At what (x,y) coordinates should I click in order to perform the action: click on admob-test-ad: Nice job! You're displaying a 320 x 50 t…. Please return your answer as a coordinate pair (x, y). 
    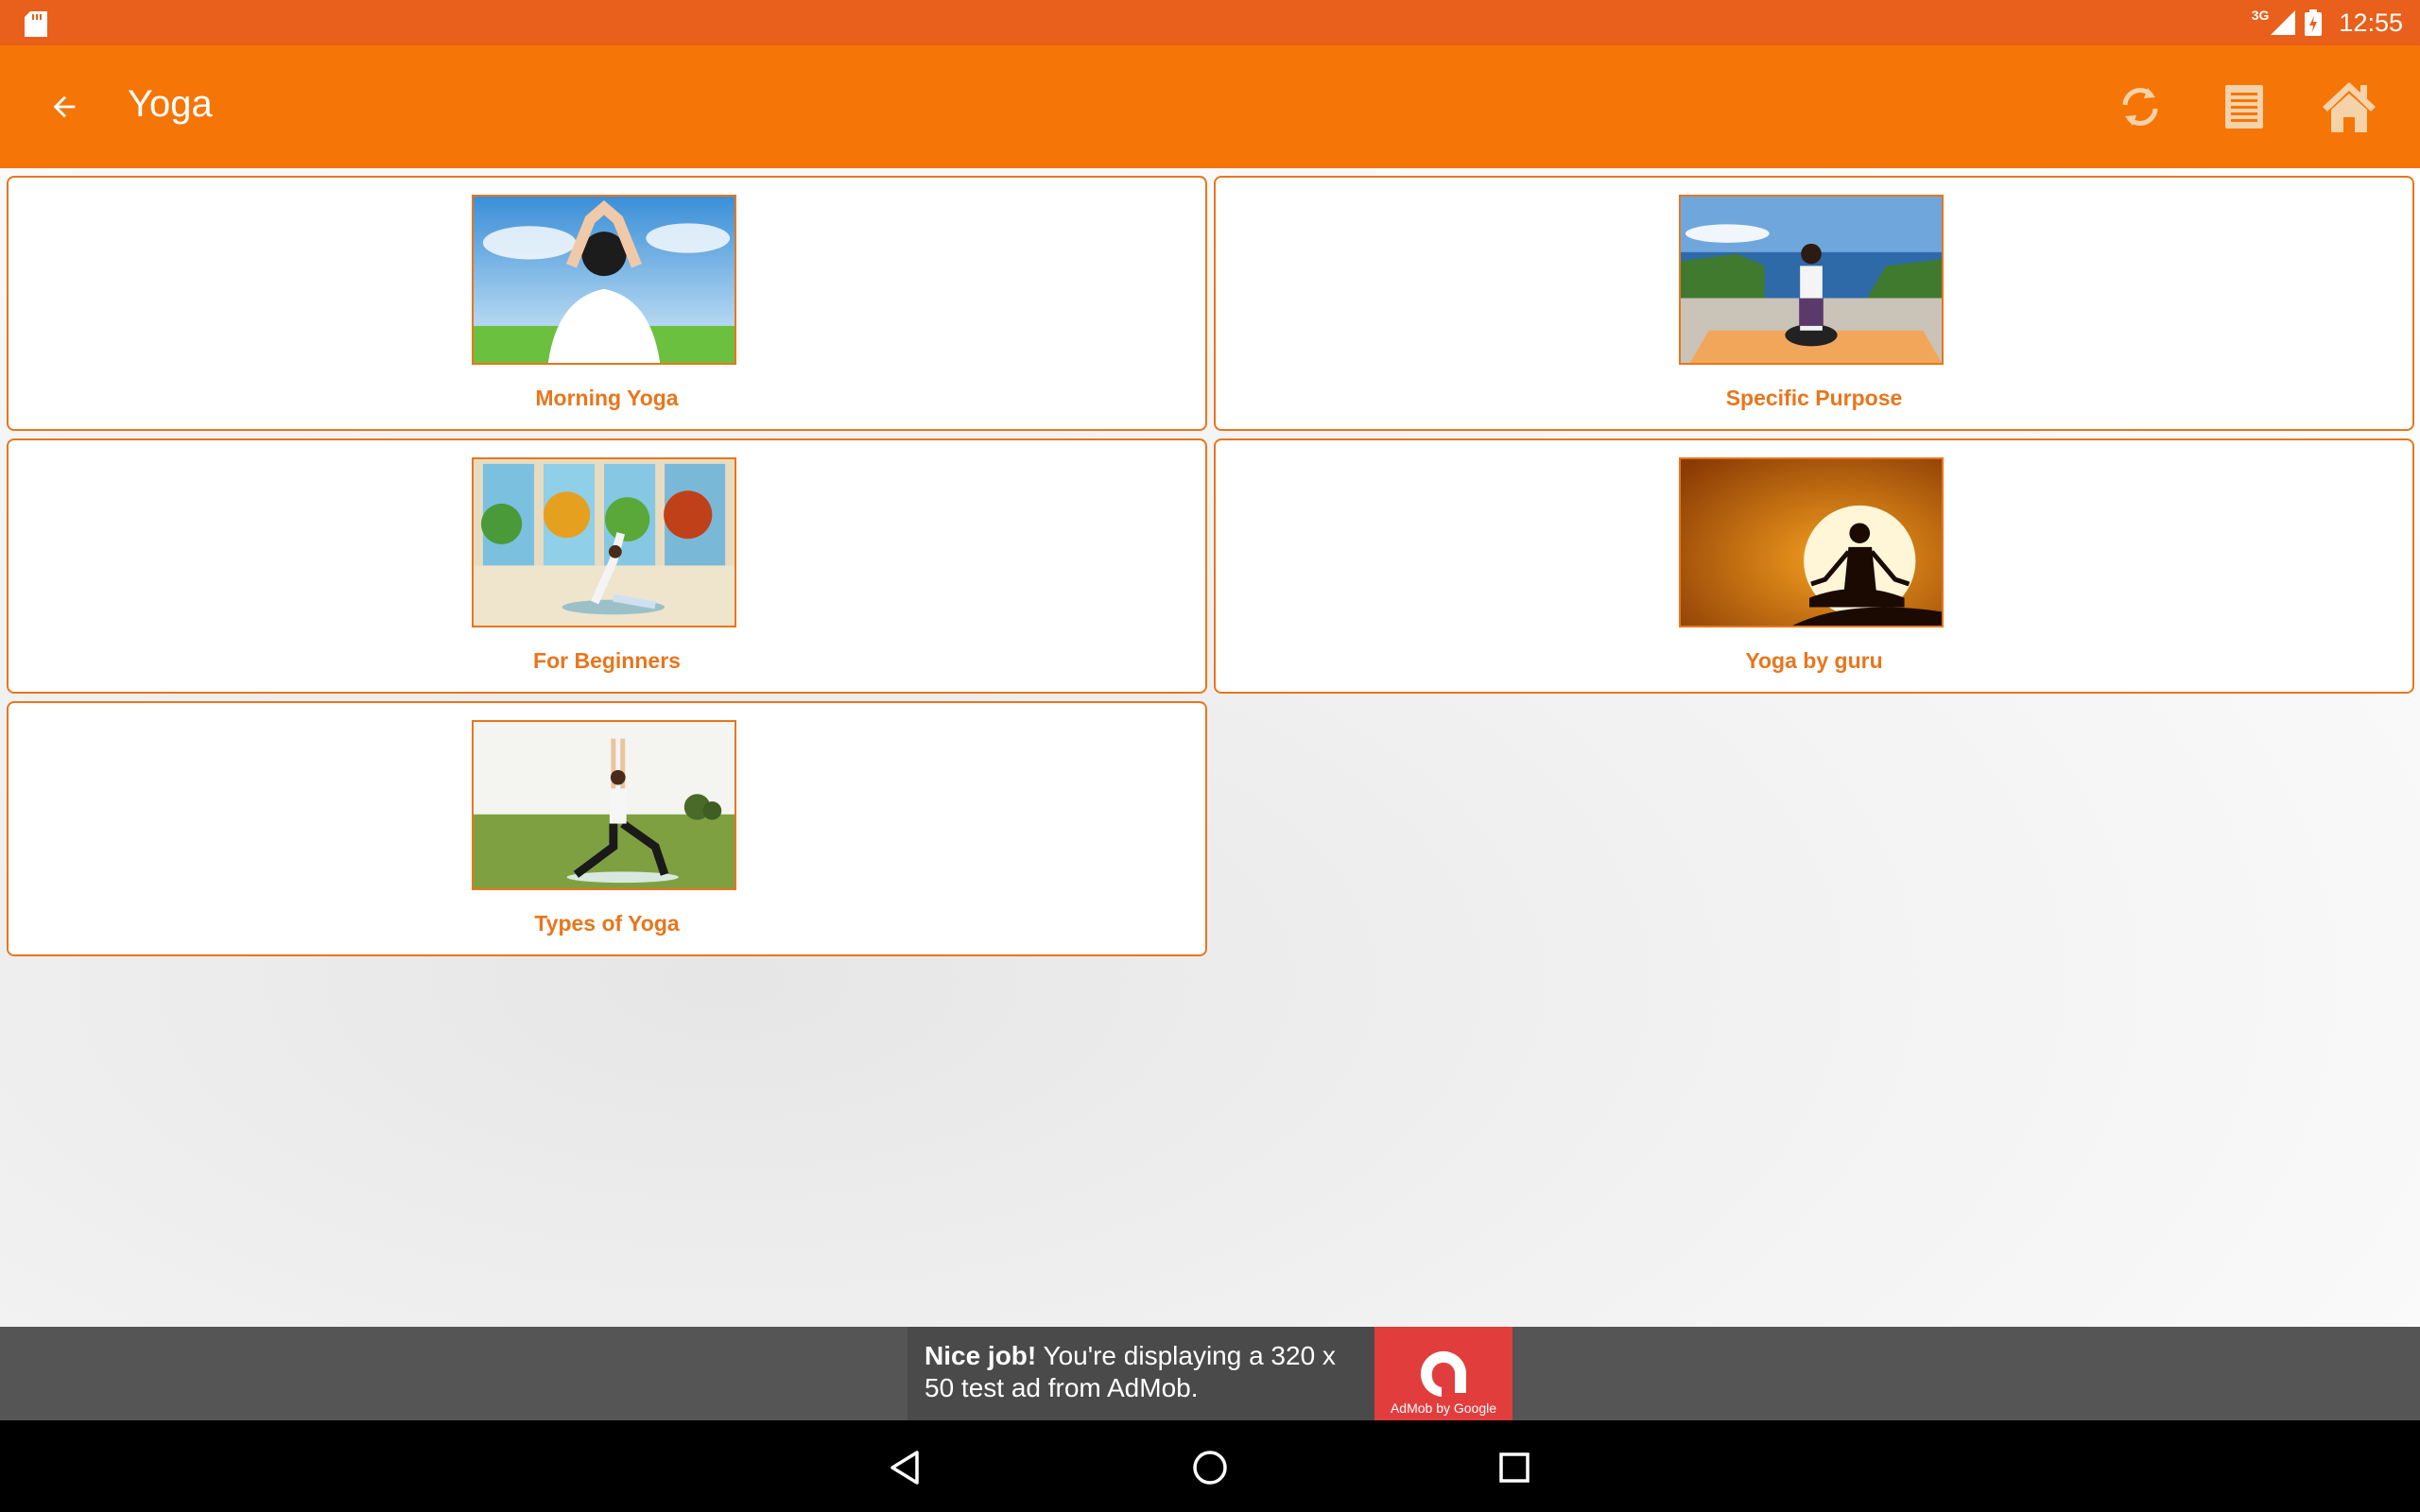
    Looking at the image, I should click on (1210, 1373).